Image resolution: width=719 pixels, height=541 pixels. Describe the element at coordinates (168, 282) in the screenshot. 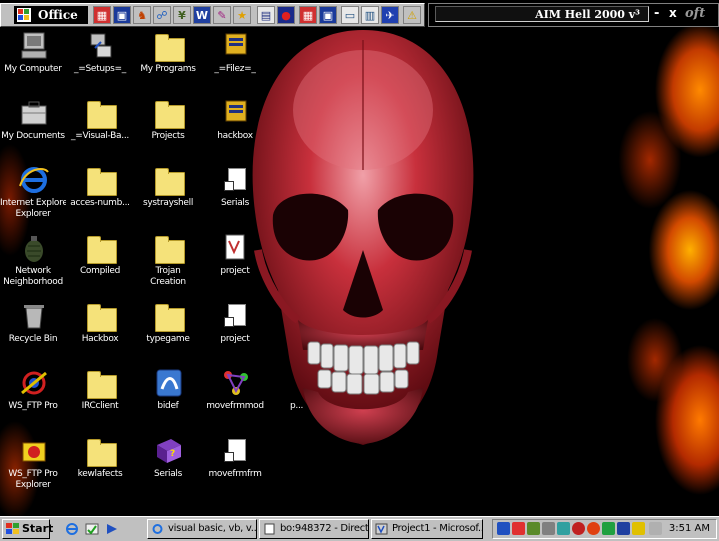

I see `desktop-icon-label-line2: Creation` at that location.